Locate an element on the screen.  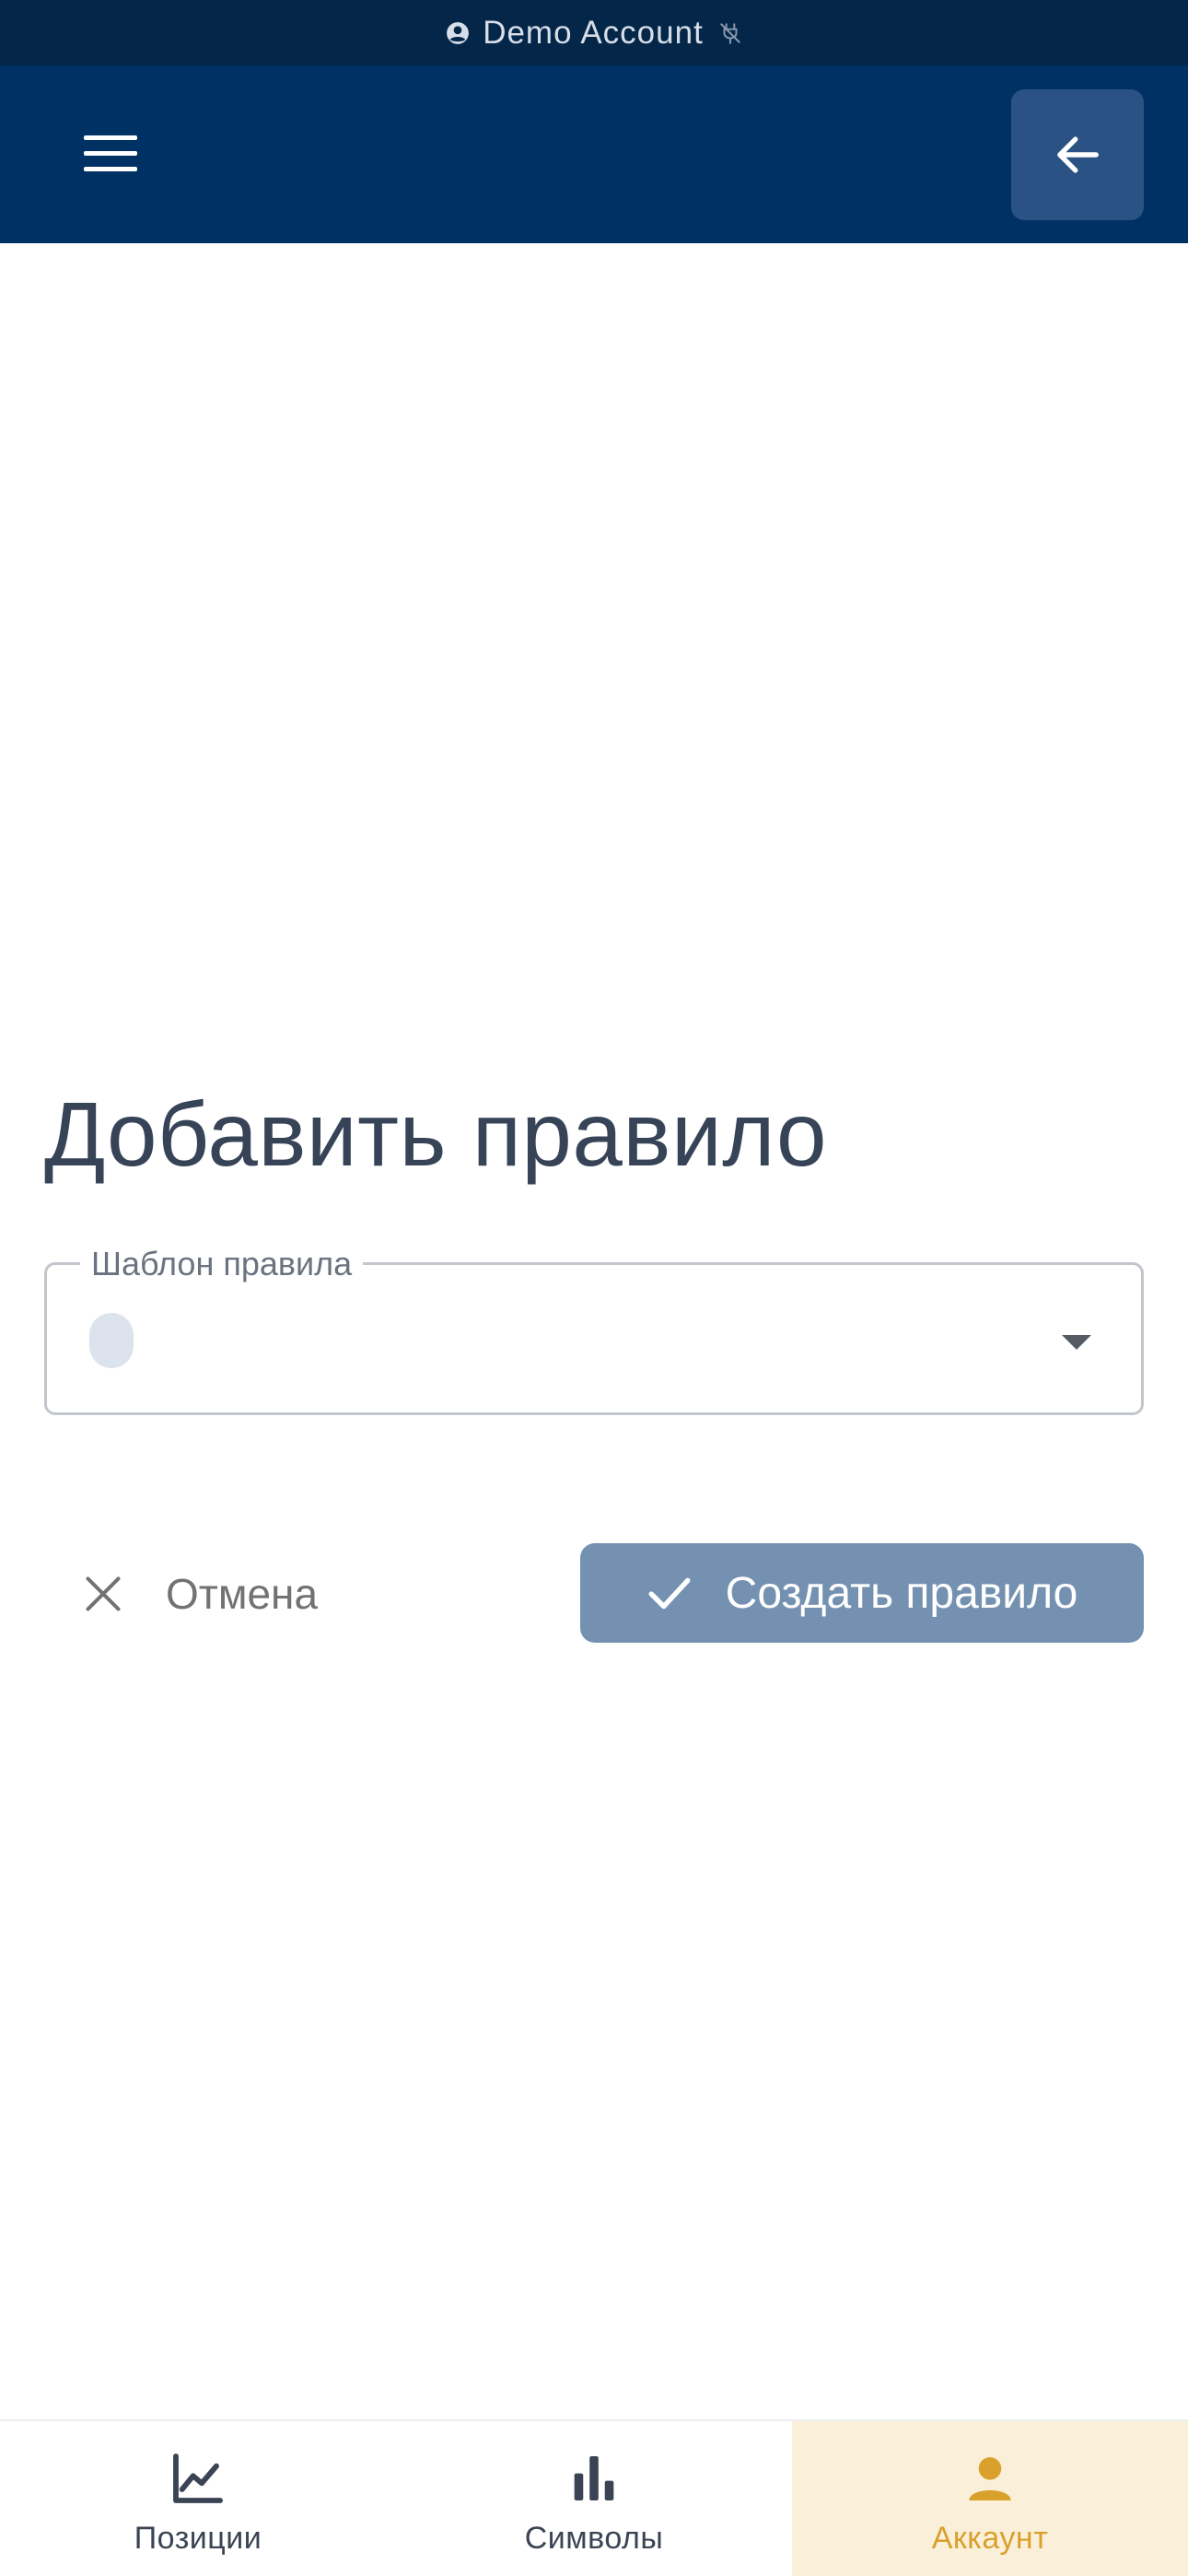
disconnected-icon is located at coordinates (730, 33).